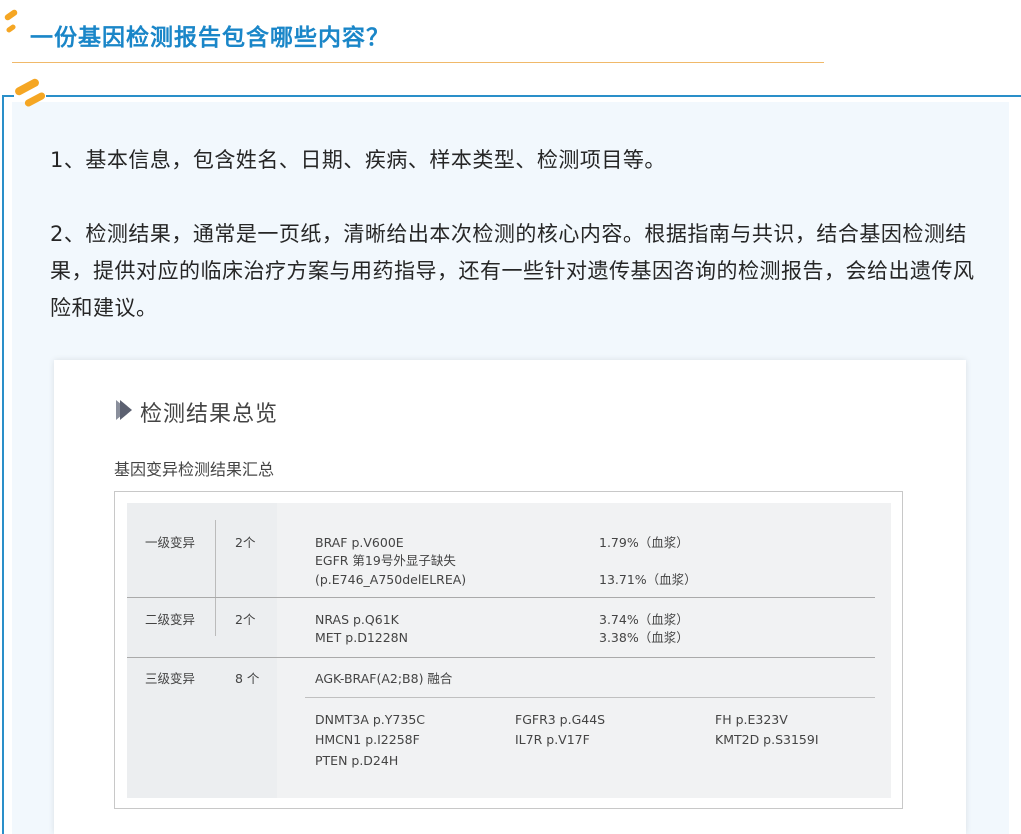  What do you see at coordinates (418, 62) in the screenshot?
I see `title-underline` at bounding box center [418, 62].